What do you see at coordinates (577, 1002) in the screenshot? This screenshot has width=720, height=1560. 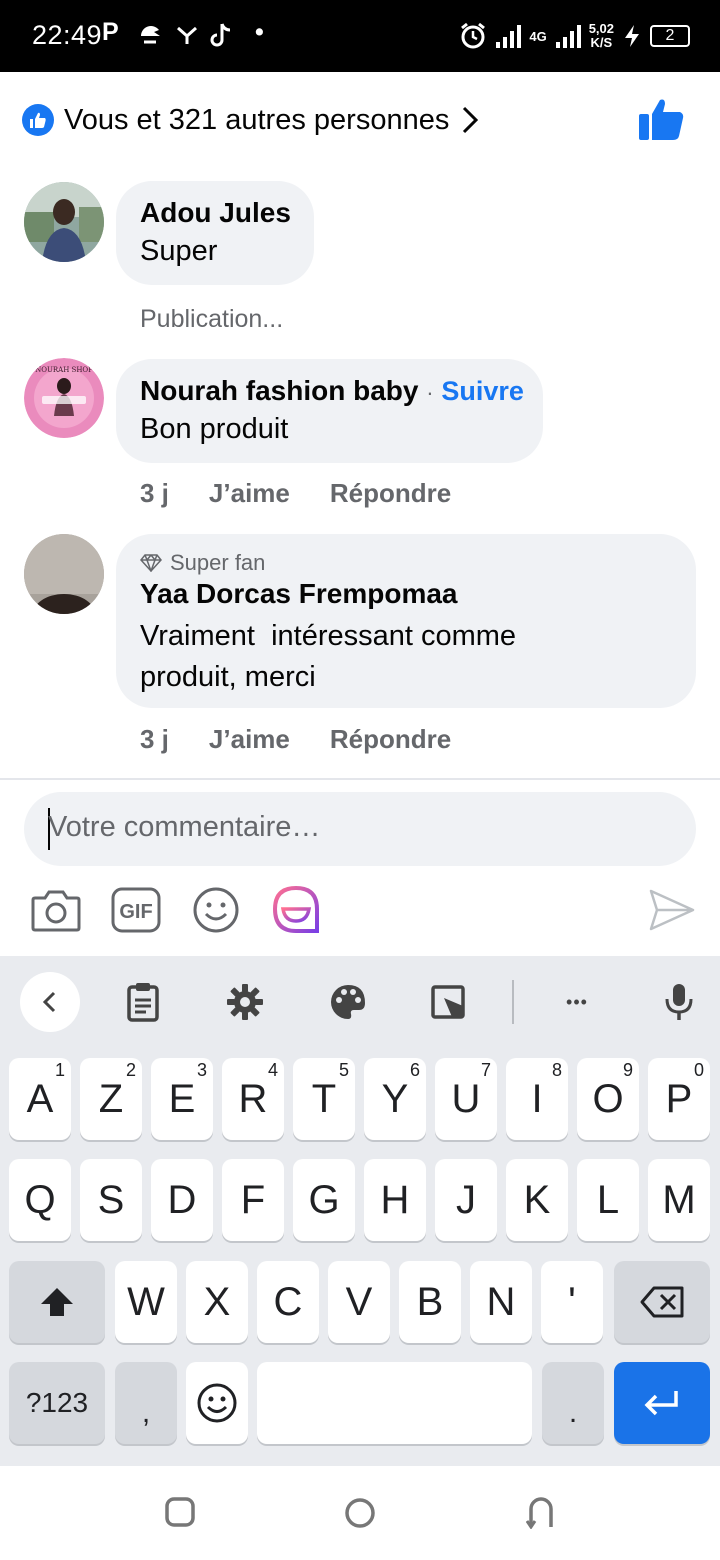 I see `more-icon: •••` at bounding box center [577, 1002].